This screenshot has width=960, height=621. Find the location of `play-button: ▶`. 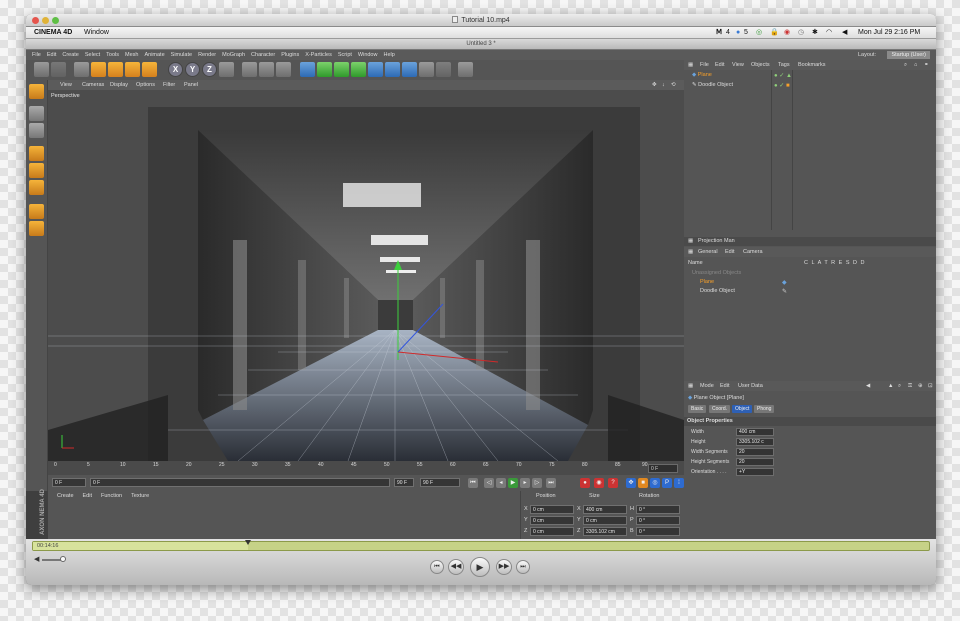

play-button: ▶ is located at coordinates (480, 567).